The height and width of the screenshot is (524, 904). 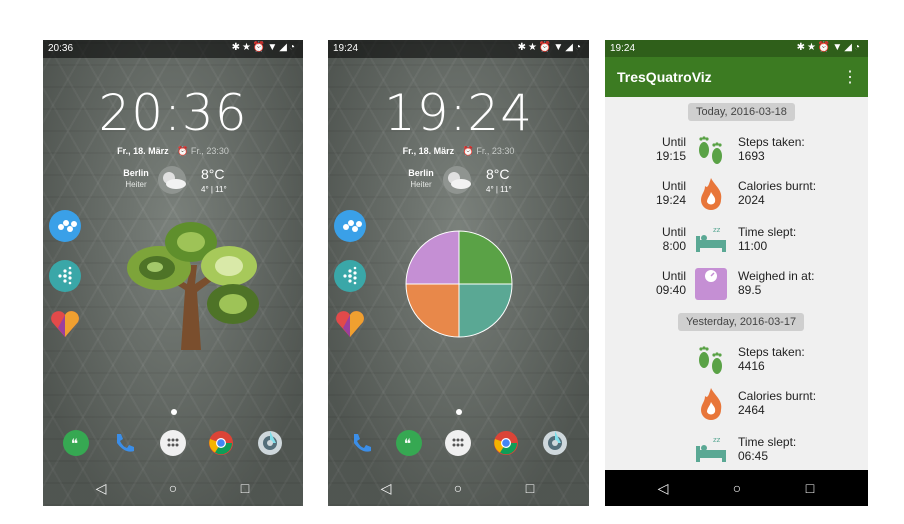 I want to click on metric-text: Steps taken: 1693, so click(x=771, y=149).